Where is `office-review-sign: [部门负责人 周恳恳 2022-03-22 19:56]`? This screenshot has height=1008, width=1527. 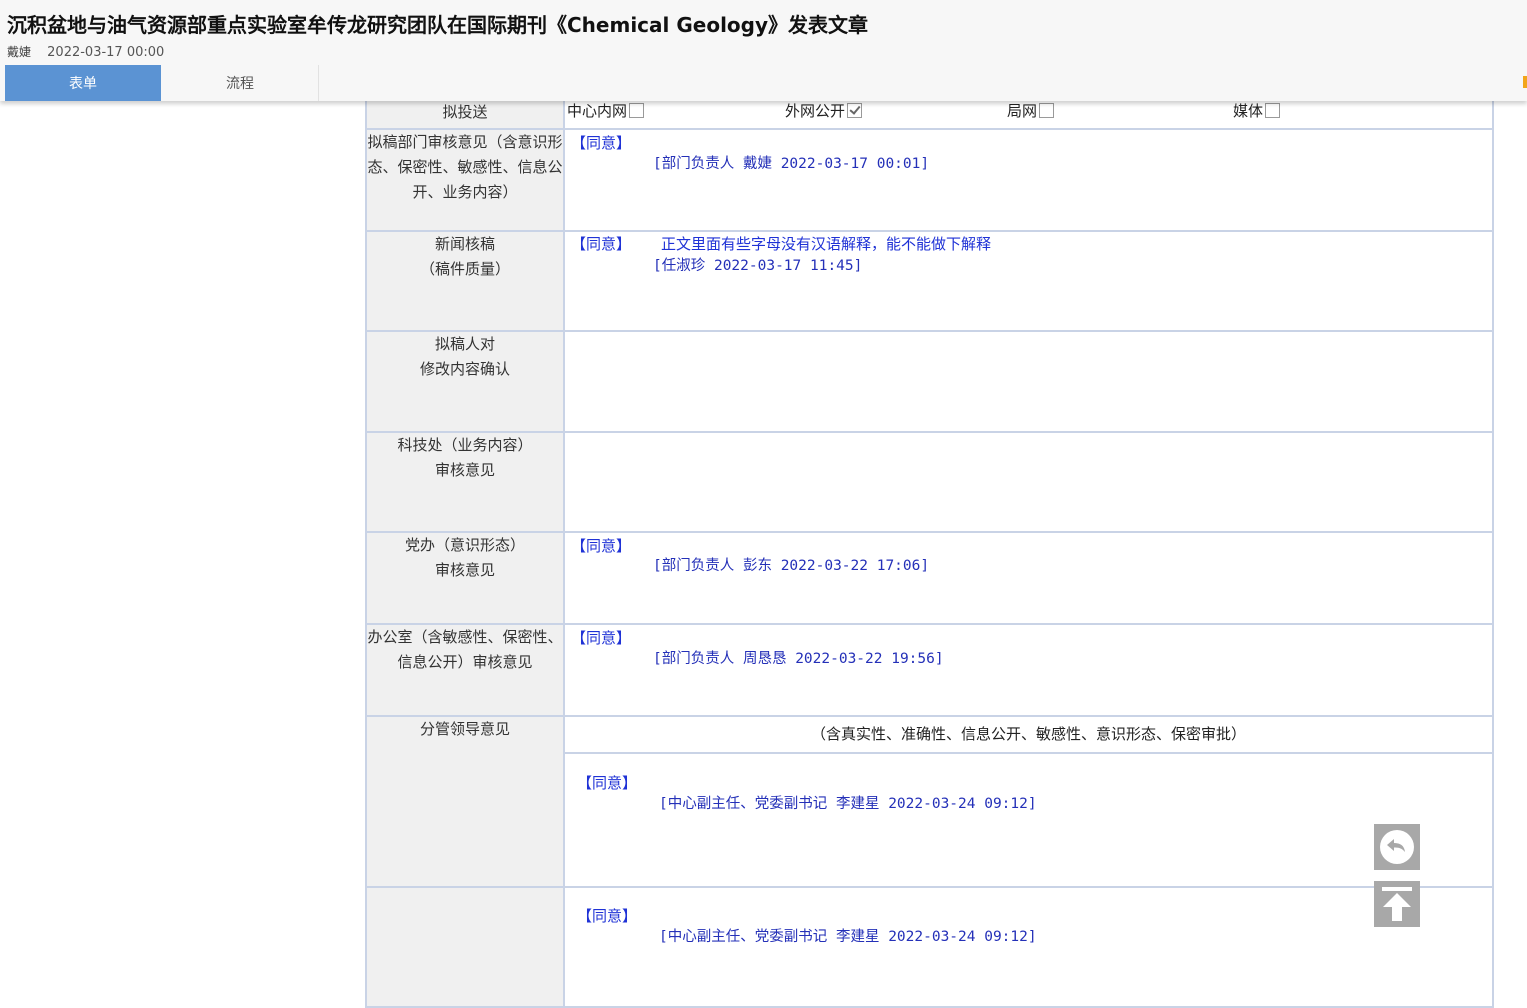 office-review-sign: [部门负责人 周恳恳 2022-03-22 19:56] is located at coordinates (798, 659).